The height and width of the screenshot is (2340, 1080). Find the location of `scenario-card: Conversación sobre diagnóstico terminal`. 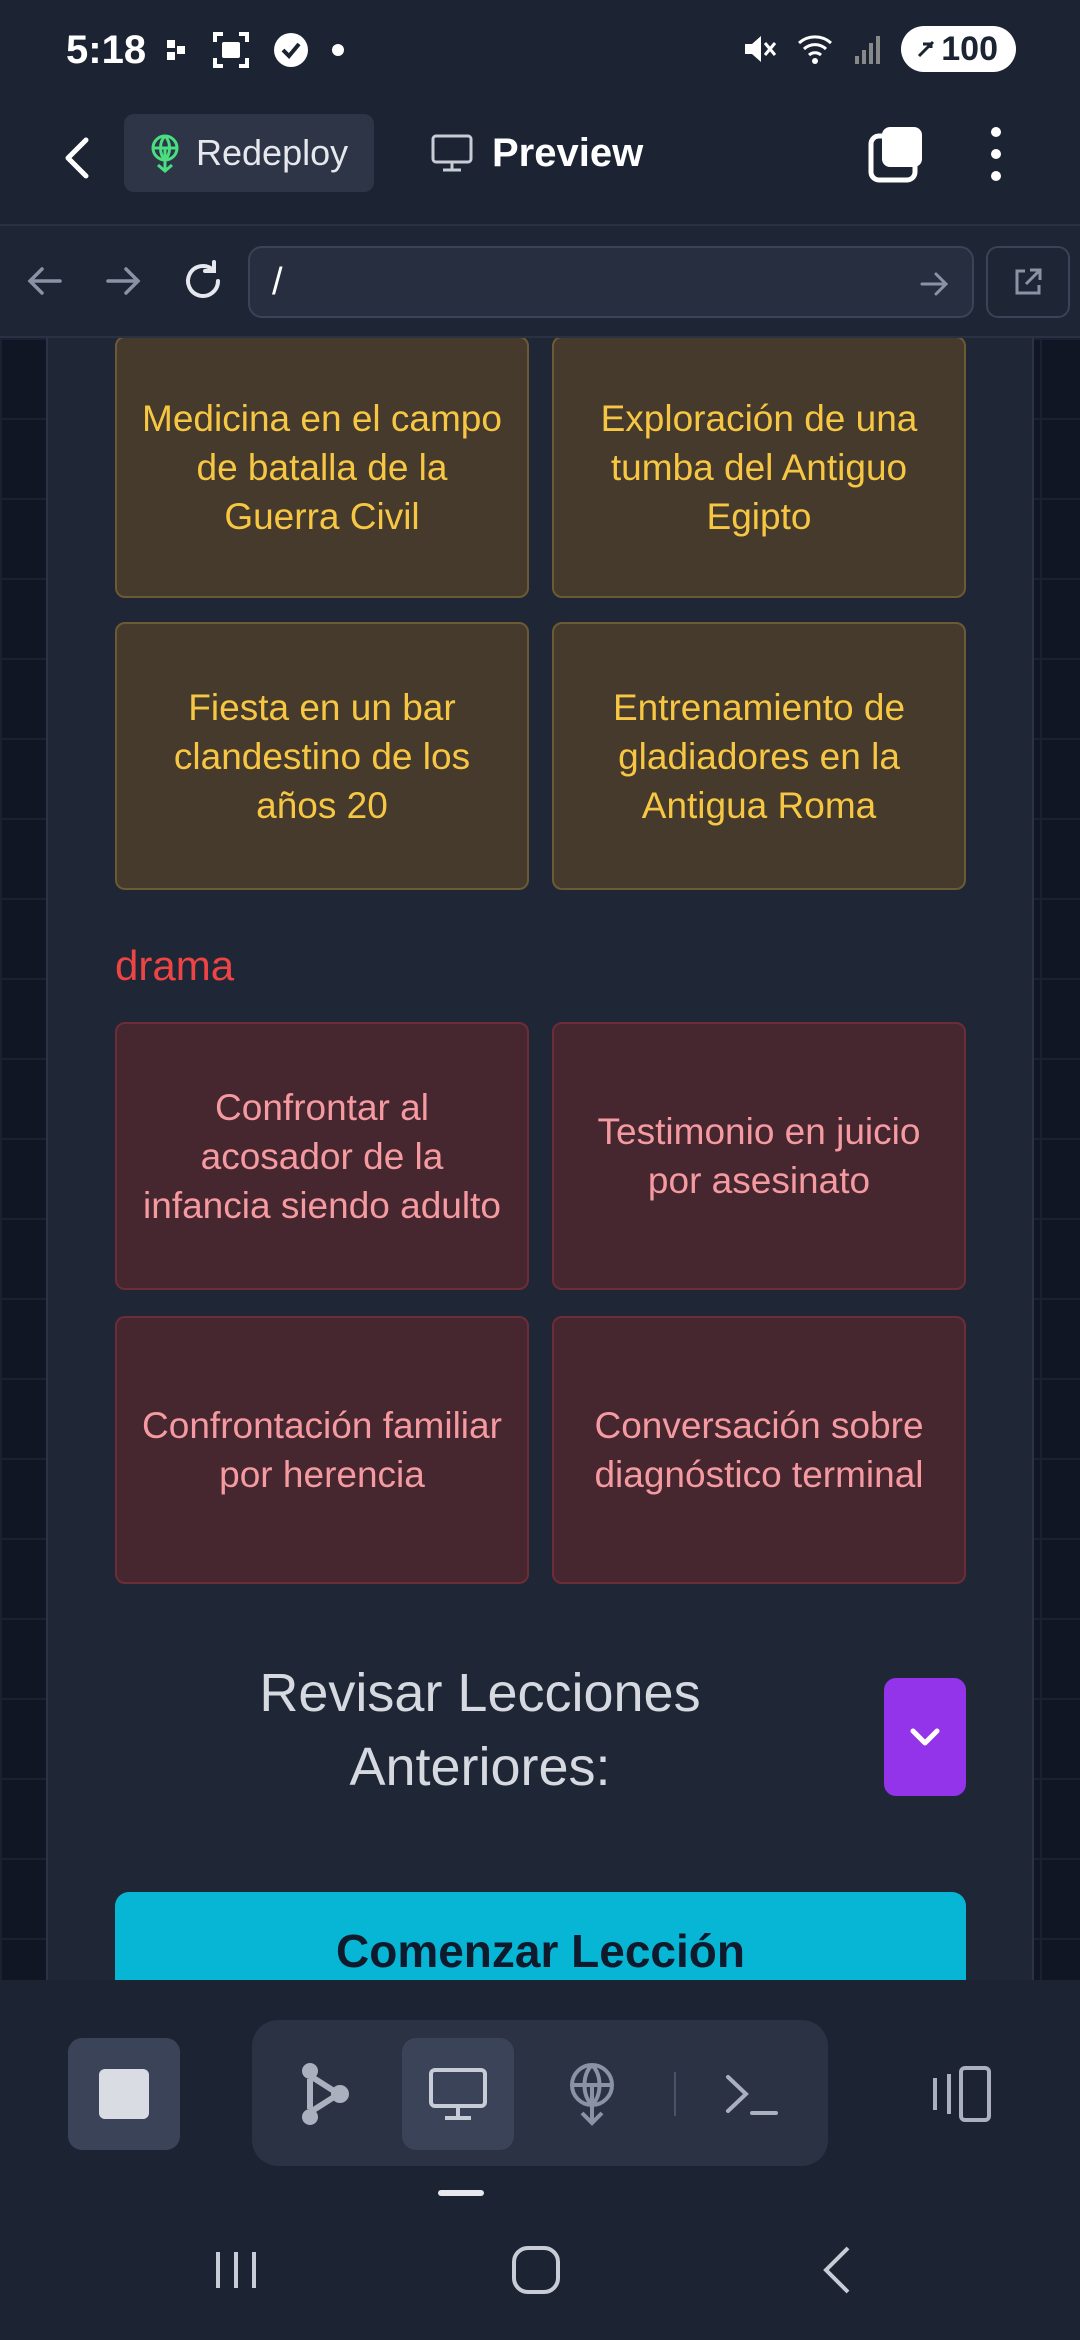

scenario-card: Conversación sobre diagnóstico terminal is located at coordinates (759, 1450).